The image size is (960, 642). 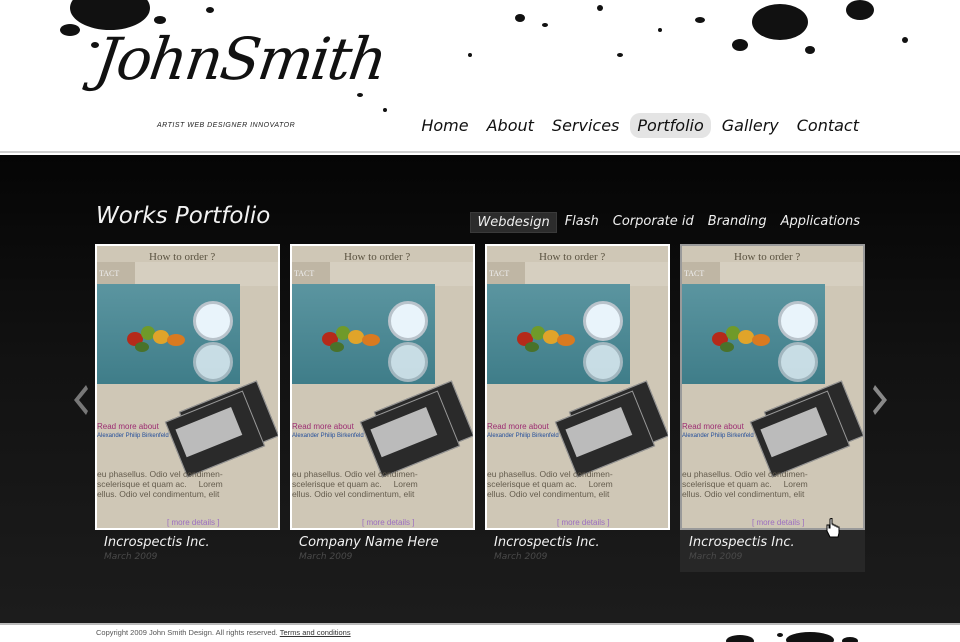 What do you see at coordinates (510, 125) in the screenshot?
I see `nav-item-about: About` at bounding box center [510, 125].